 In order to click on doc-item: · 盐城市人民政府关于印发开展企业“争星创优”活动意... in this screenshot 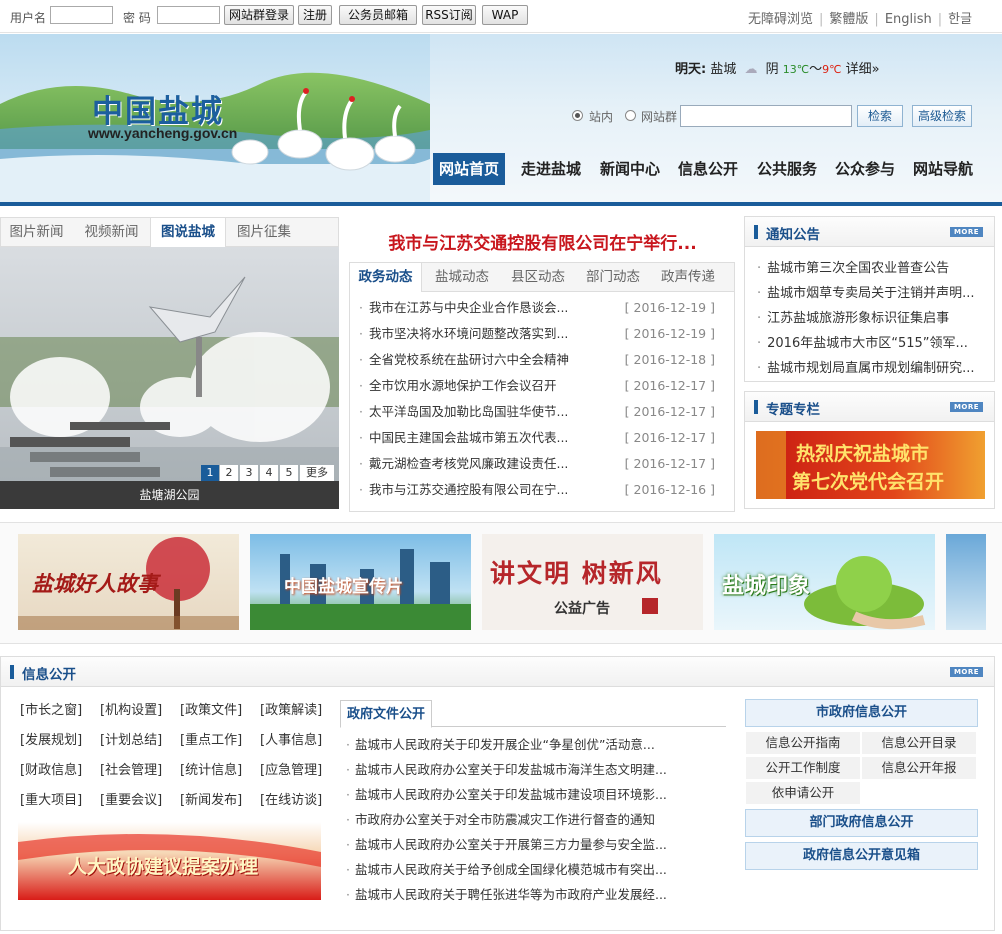, I will do `click(536, 744)`.